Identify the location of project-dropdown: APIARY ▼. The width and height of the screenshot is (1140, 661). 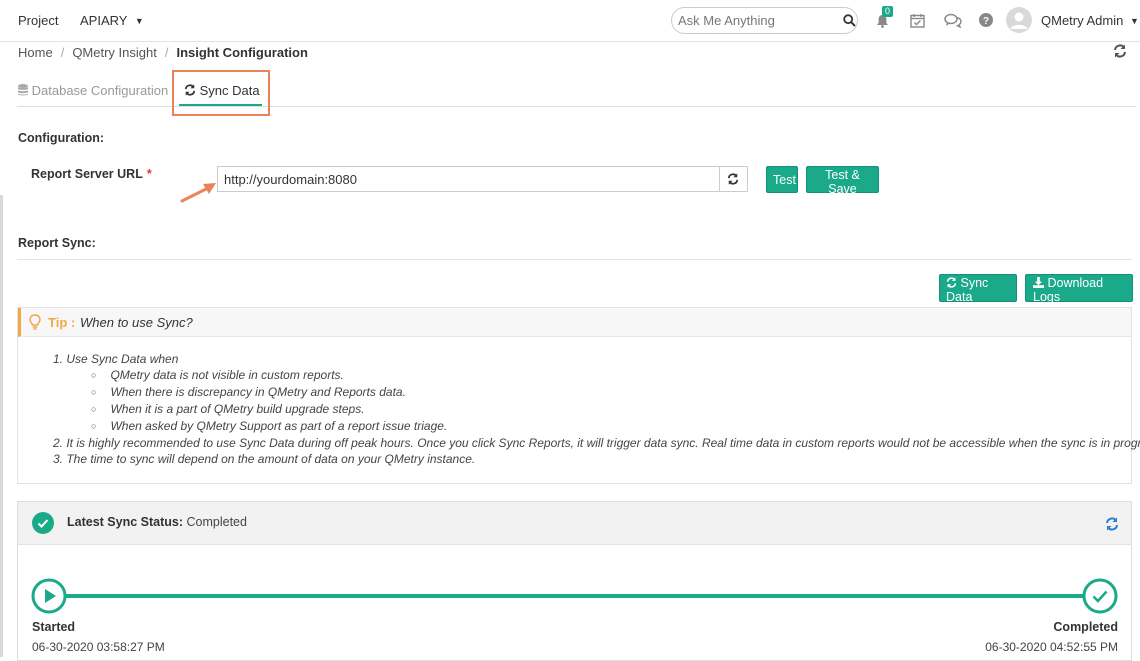
(112, 20).